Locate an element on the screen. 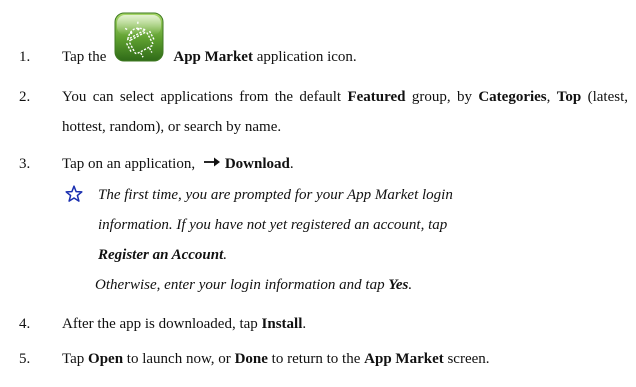  step-text-segment: Tap is located at coordinates (75, 359).